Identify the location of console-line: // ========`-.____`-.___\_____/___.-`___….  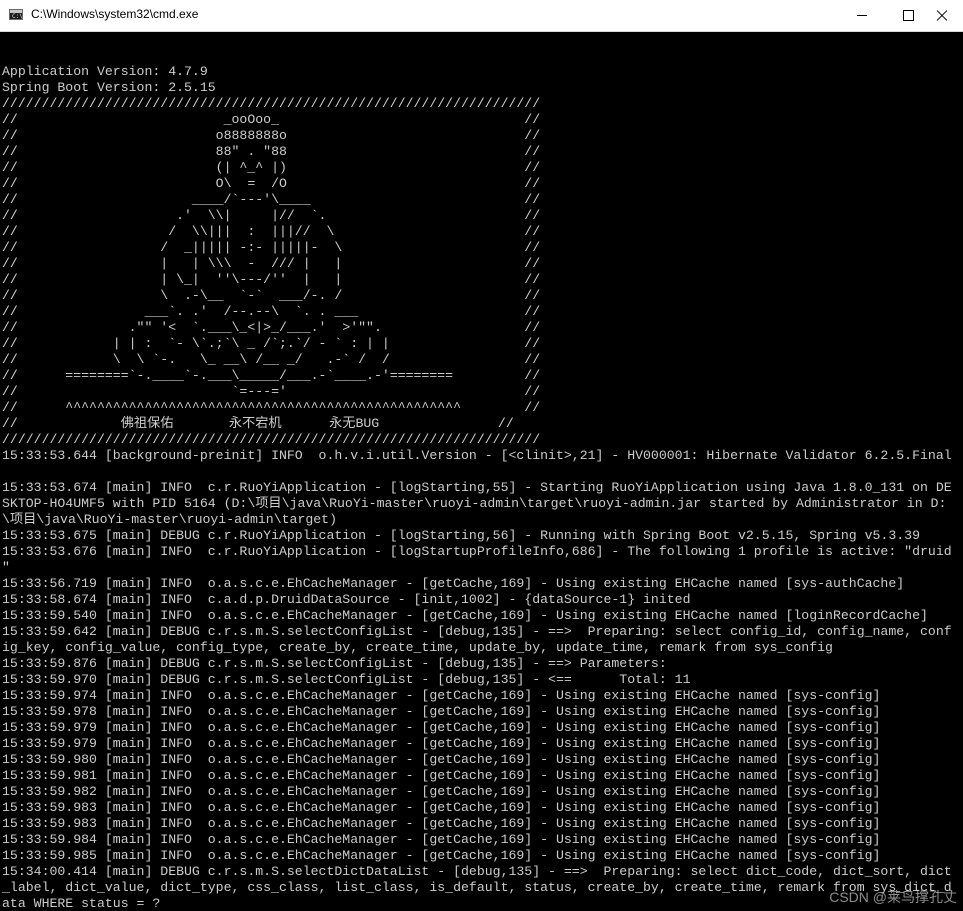
(271, 375).